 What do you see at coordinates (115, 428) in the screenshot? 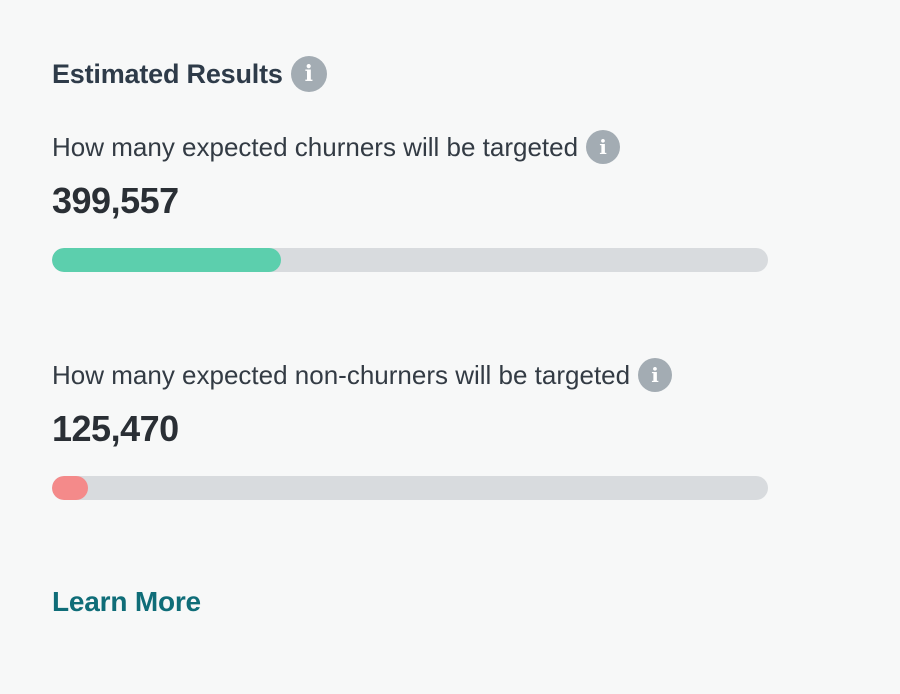
I see `non-churners-metric-value: 125,470` at bounding box center [115, 428].